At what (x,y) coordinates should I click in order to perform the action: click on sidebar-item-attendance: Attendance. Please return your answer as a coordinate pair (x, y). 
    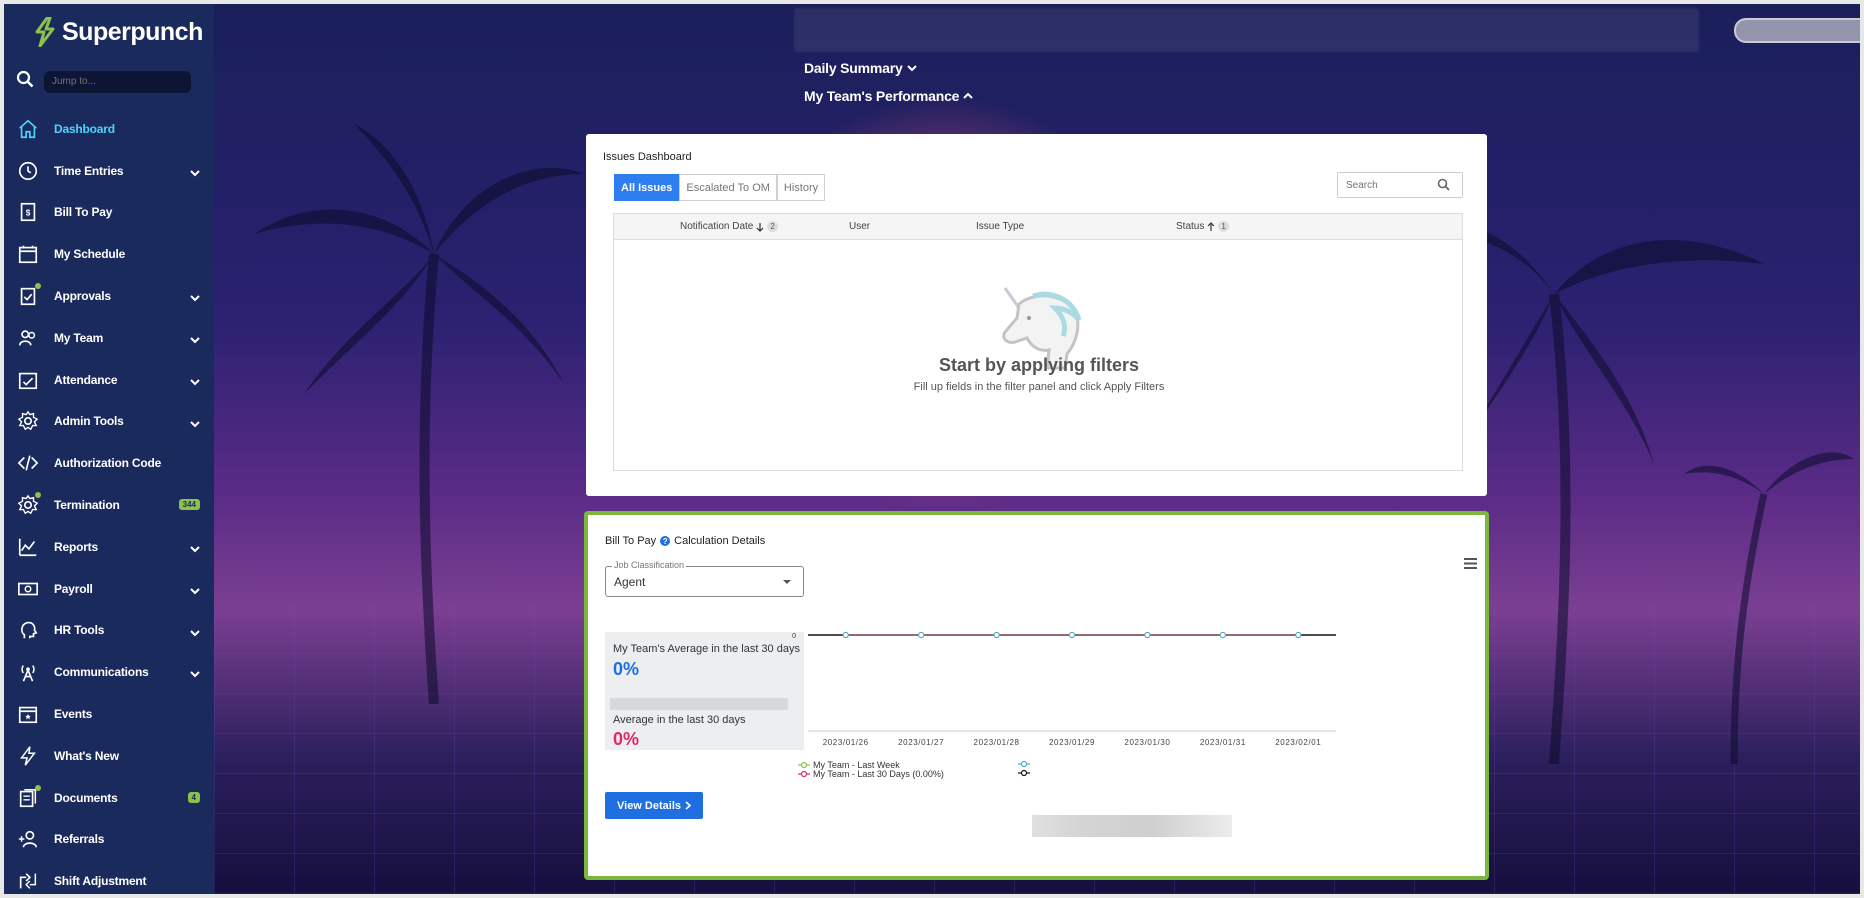
    Looking at the image, I should click on (109, 380).